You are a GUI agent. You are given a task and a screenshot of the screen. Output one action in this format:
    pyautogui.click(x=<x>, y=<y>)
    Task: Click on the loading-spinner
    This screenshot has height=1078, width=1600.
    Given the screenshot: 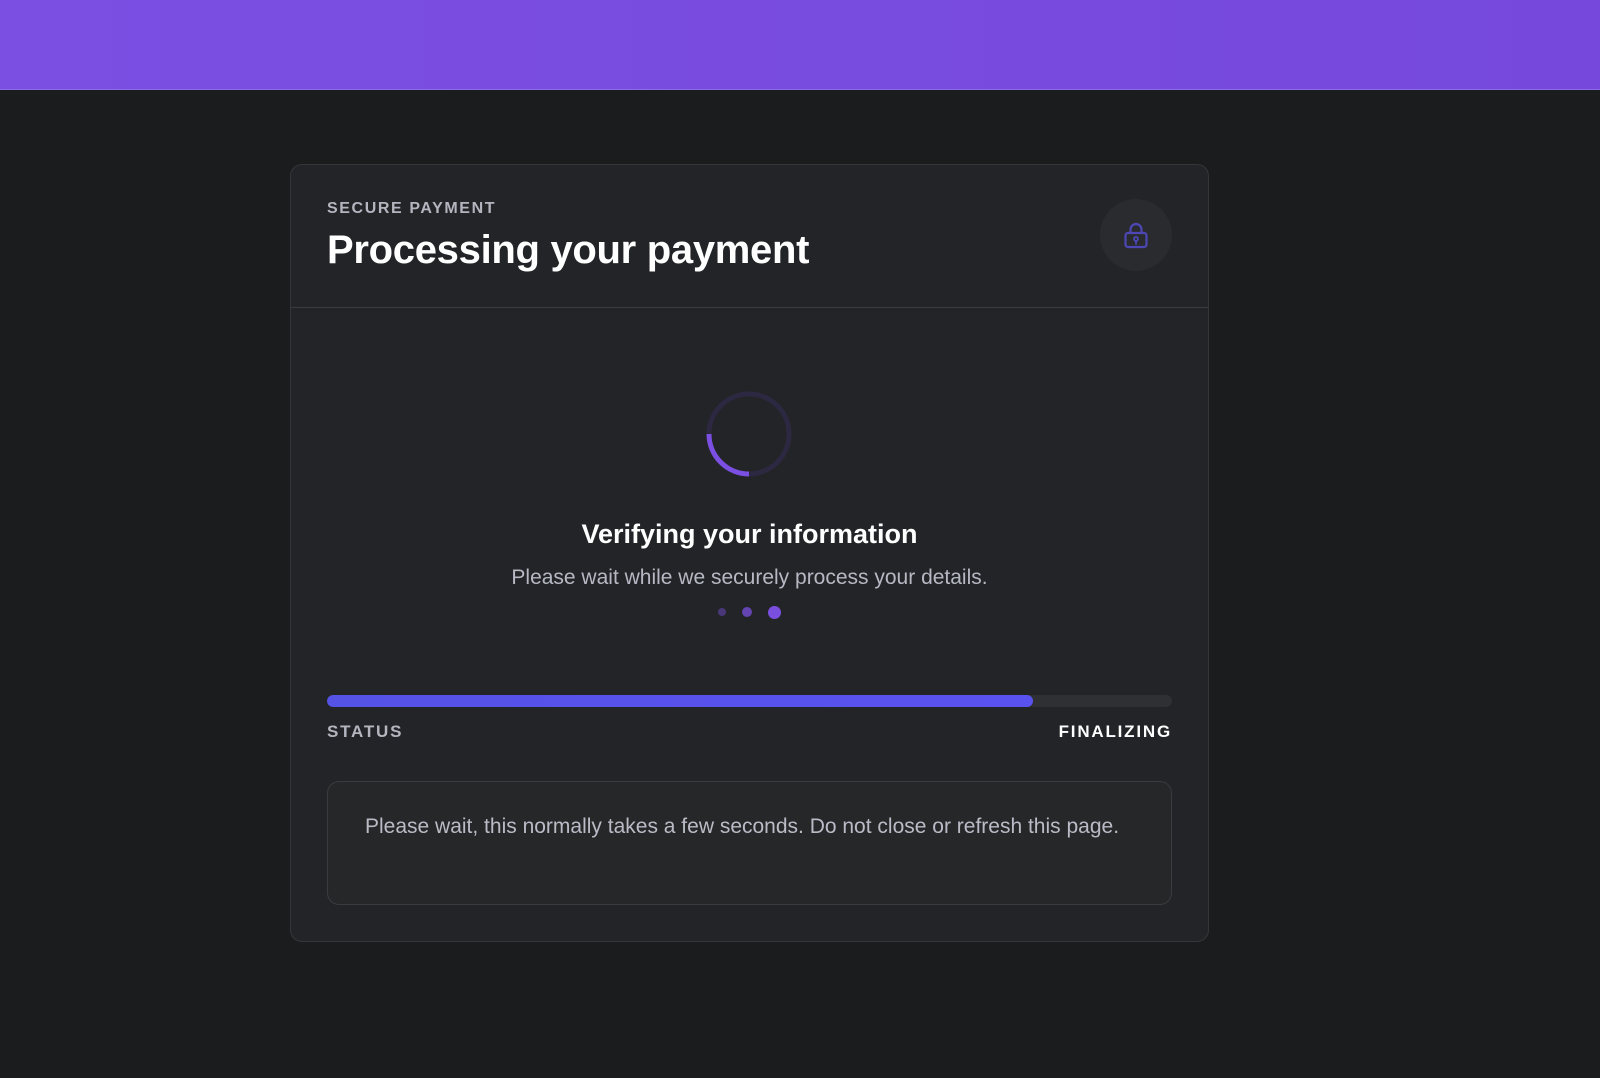 What is the action you would take?
    pyautogui.click(x=749, y=434)
    